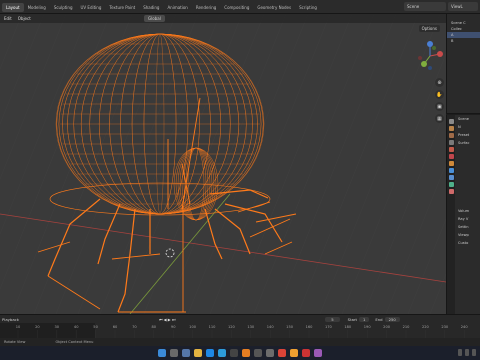 This screenshot has width=480, height=360. I want to click on prop-row: Custo, so click(468, 243).